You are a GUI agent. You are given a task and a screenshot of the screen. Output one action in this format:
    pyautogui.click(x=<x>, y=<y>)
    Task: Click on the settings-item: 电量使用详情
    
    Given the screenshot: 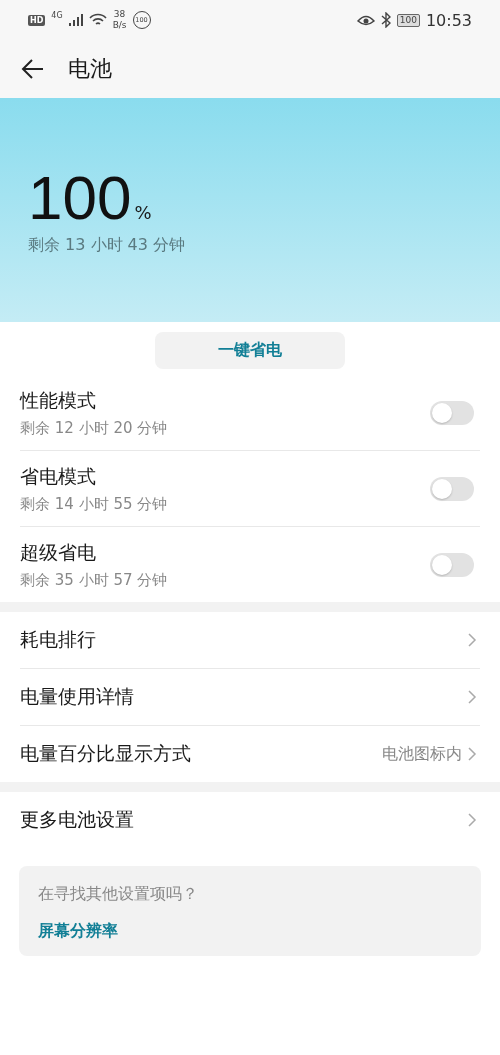 What is the action you would take?
    pyautogui.click(x=243, y=697)
    